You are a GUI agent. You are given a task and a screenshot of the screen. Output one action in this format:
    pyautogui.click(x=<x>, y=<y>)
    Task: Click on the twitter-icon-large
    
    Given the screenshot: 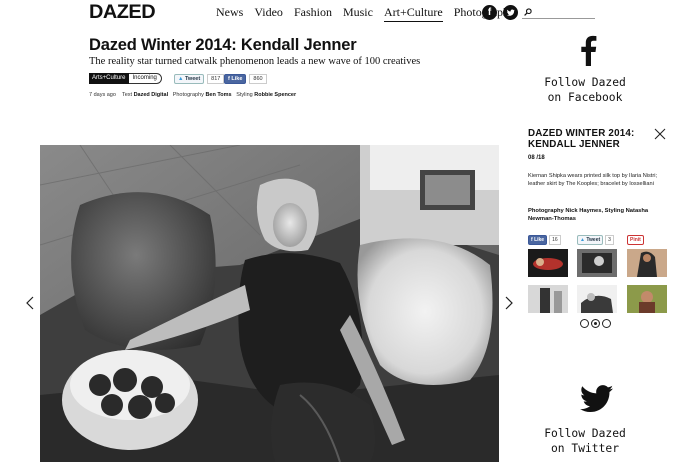 What is the action you would take?
    pyautogui.click(x=597, y=399)
    